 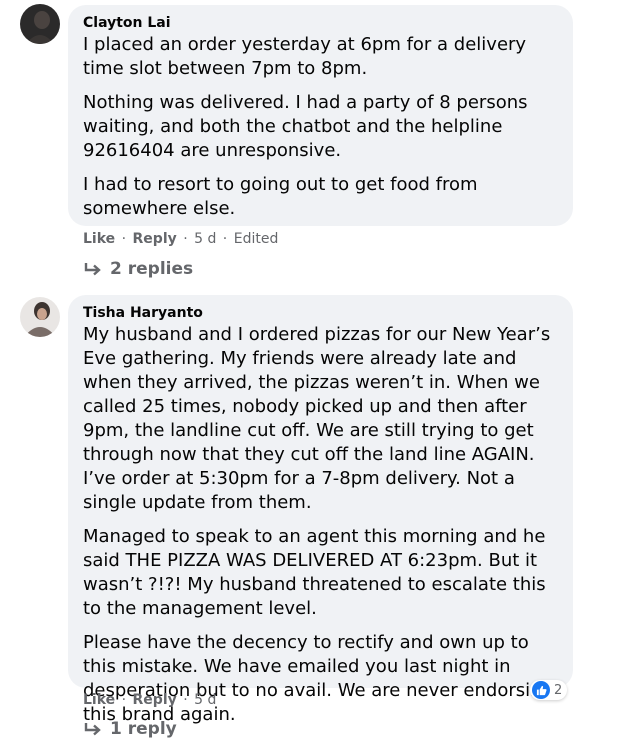 I want to click on reaction-count: 2, so click(x=558, y=690).